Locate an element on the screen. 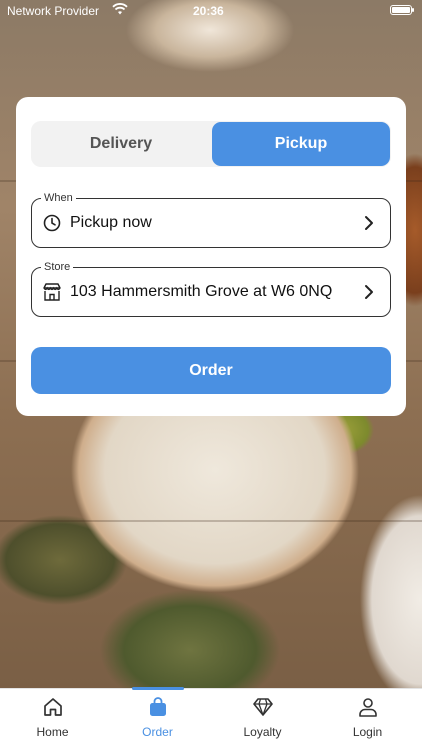 The image size is (422, 750). tab-home-label: Home is located at coordinates (52, 732).